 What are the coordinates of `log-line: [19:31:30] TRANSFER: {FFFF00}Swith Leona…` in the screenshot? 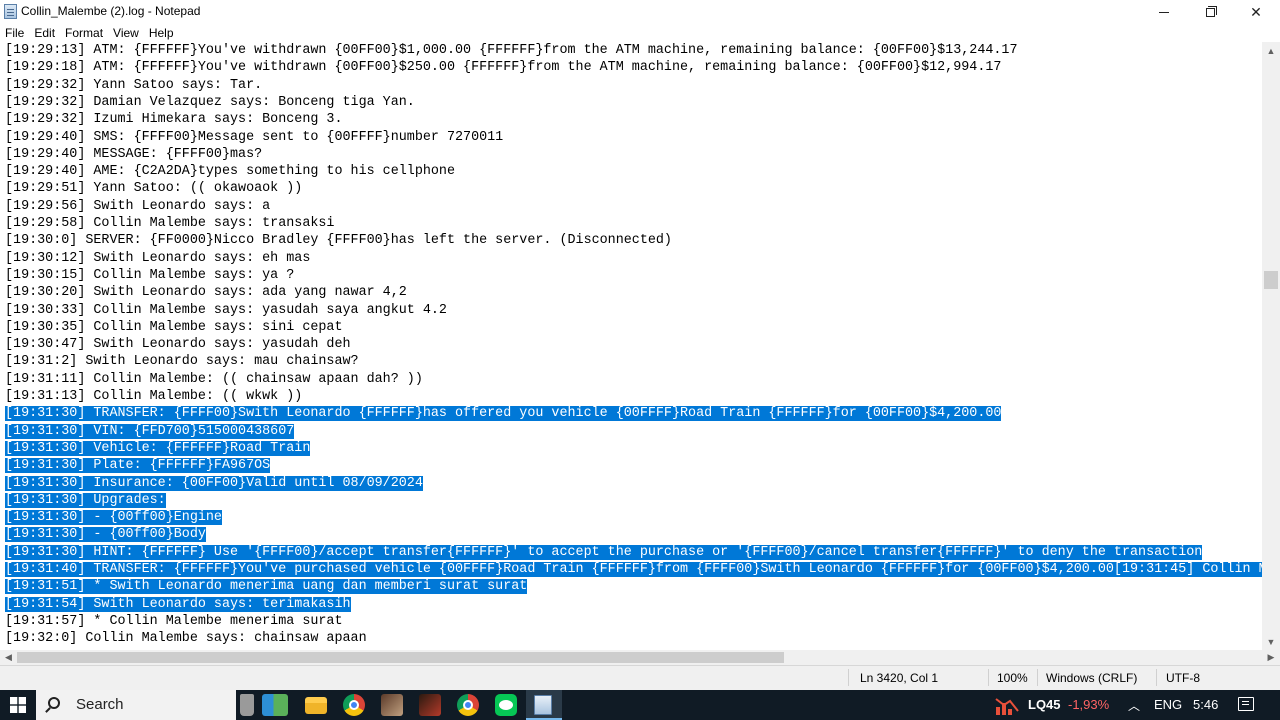 It's located at (501, 413).